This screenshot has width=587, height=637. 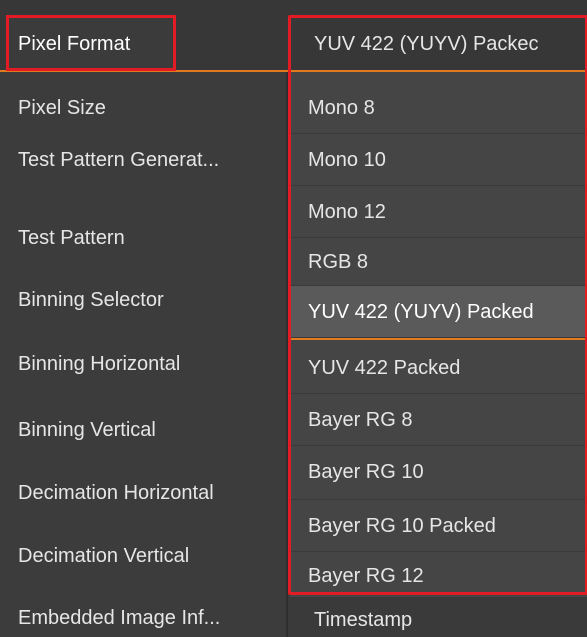 I want to click on dropdown-option-label: Bayer RG 12, so click(x=366, y=576).